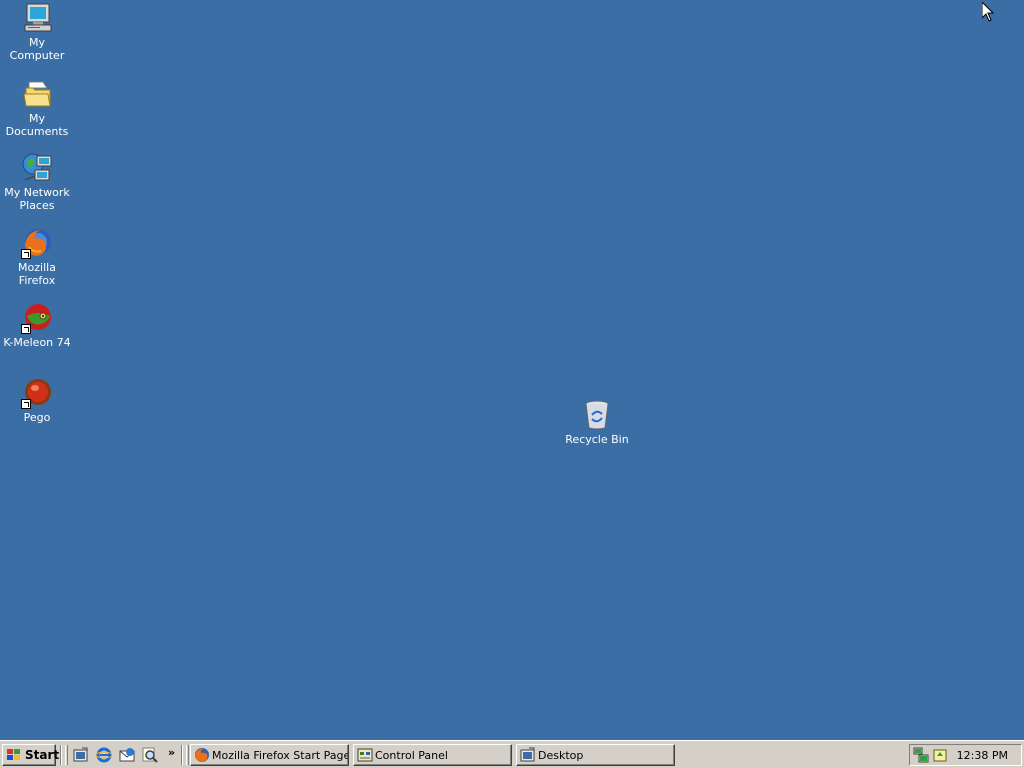 This screenshot has height=768, width=1024. I want to click on desktop-icon-mozilla-firefox: Mozilla Firefox, so click(37, 257).